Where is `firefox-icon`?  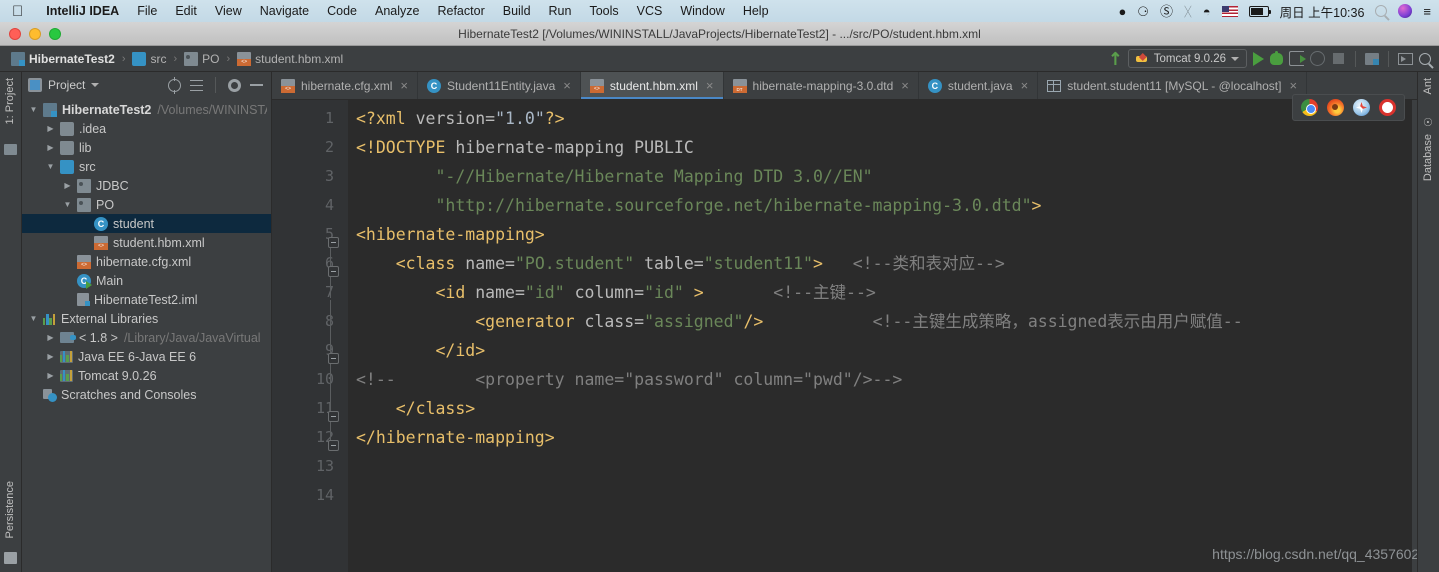
firefox-icon is located at coordinates (1335, 107).